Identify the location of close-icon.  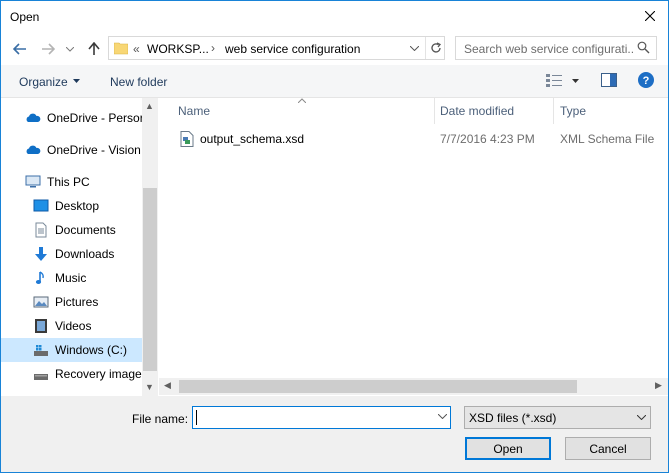
(650, 16).